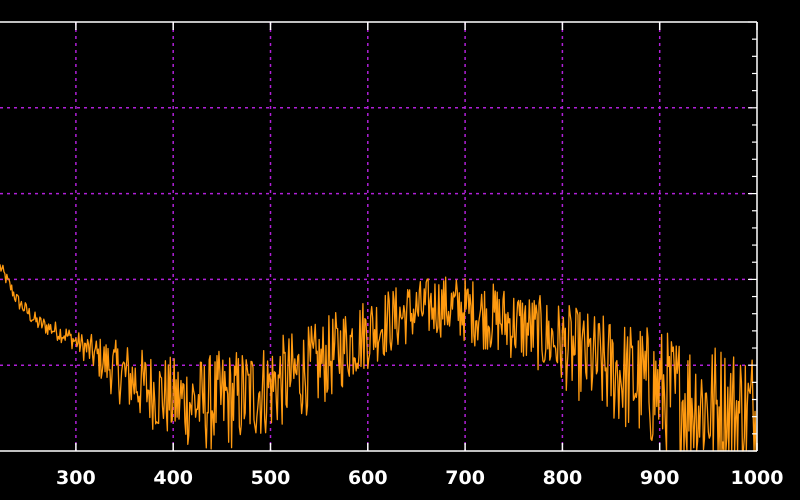  Describe the element at coordinates (76, 478) in the screenshot. I see `x-tick-label: 300` at that location.